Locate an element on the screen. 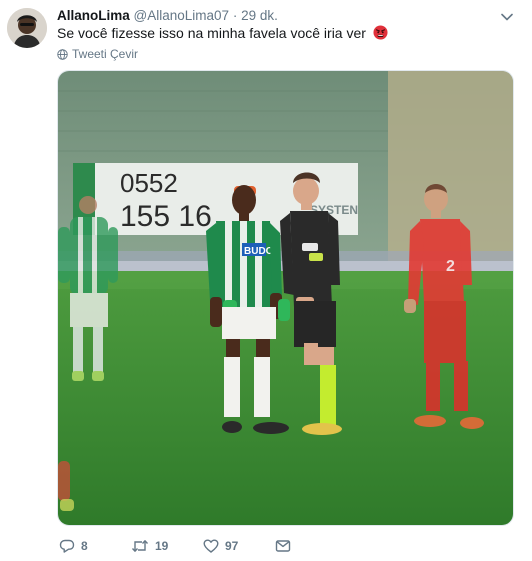 Image resolution: width=532 pixels, height=561 pixels. chevron-down-icon is located at coordinates (507, 17).